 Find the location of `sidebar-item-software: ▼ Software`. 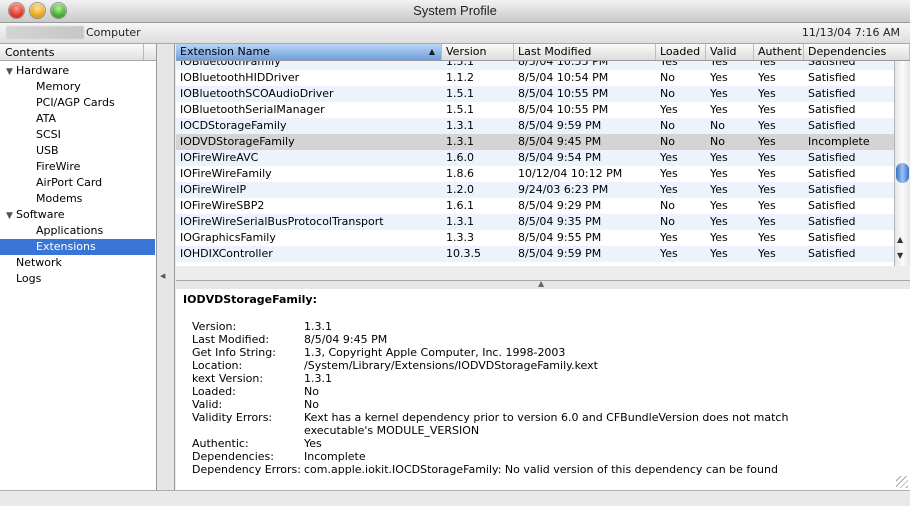

sidebar-item-software: ▼ Software is located at coordinates (77, 215).